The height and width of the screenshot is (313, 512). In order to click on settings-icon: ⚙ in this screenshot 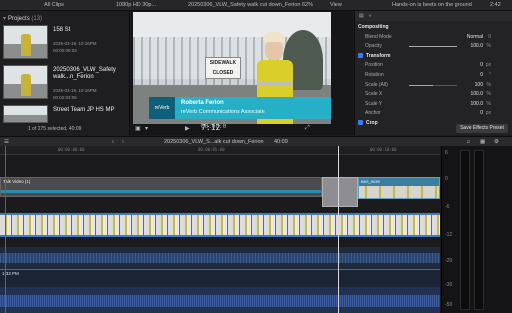, I will do `click(496, 142)`.